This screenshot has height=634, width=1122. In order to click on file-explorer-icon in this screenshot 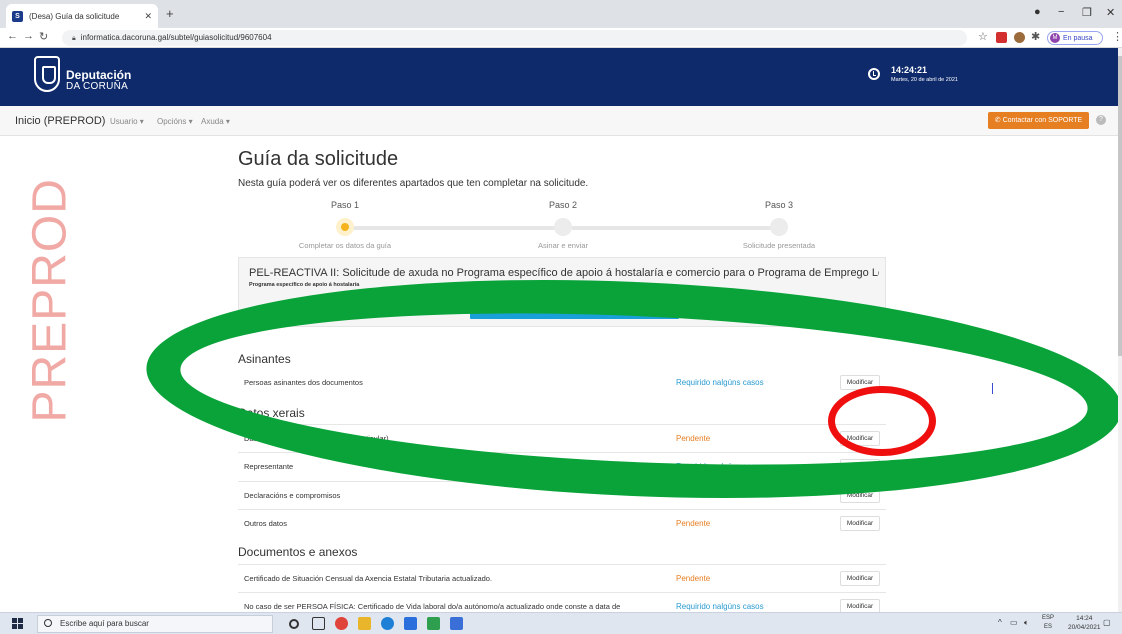, I will do `click(364, 623)`.